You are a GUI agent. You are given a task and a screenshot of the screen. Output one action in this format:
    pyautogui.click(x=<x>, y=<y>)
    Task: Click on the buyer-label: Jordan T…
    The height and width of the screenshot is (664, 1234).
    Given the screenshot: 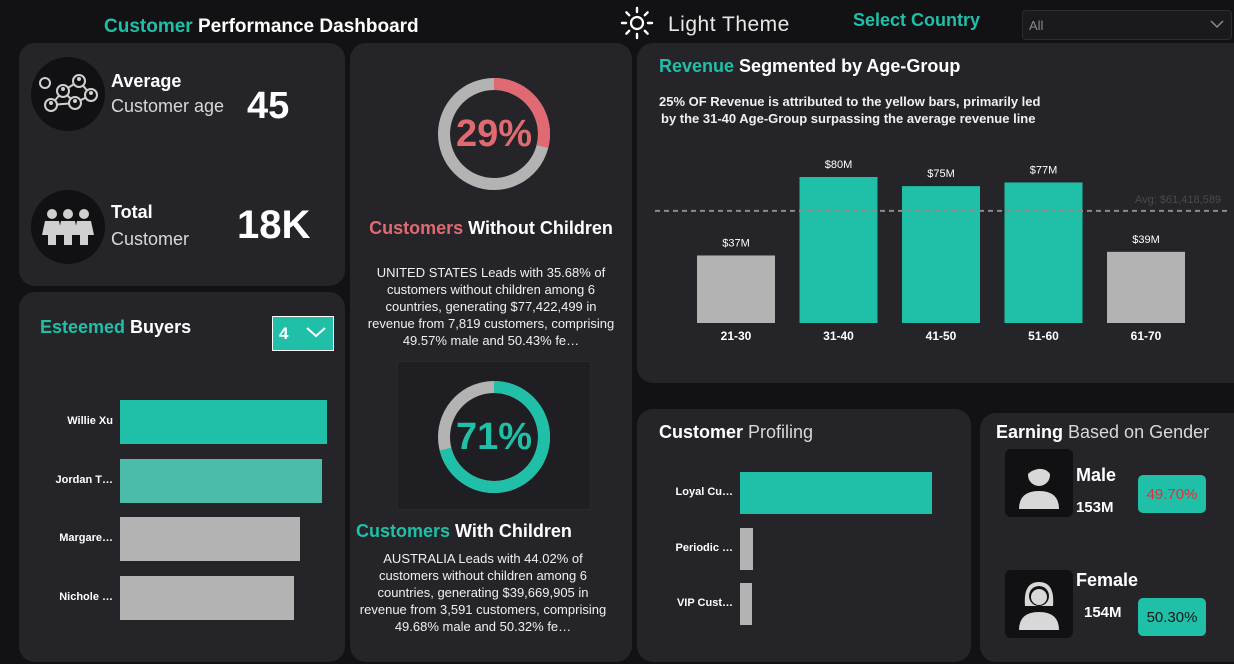 What is the action you would take?
    pyautogui.click(x=84, y=479)
    